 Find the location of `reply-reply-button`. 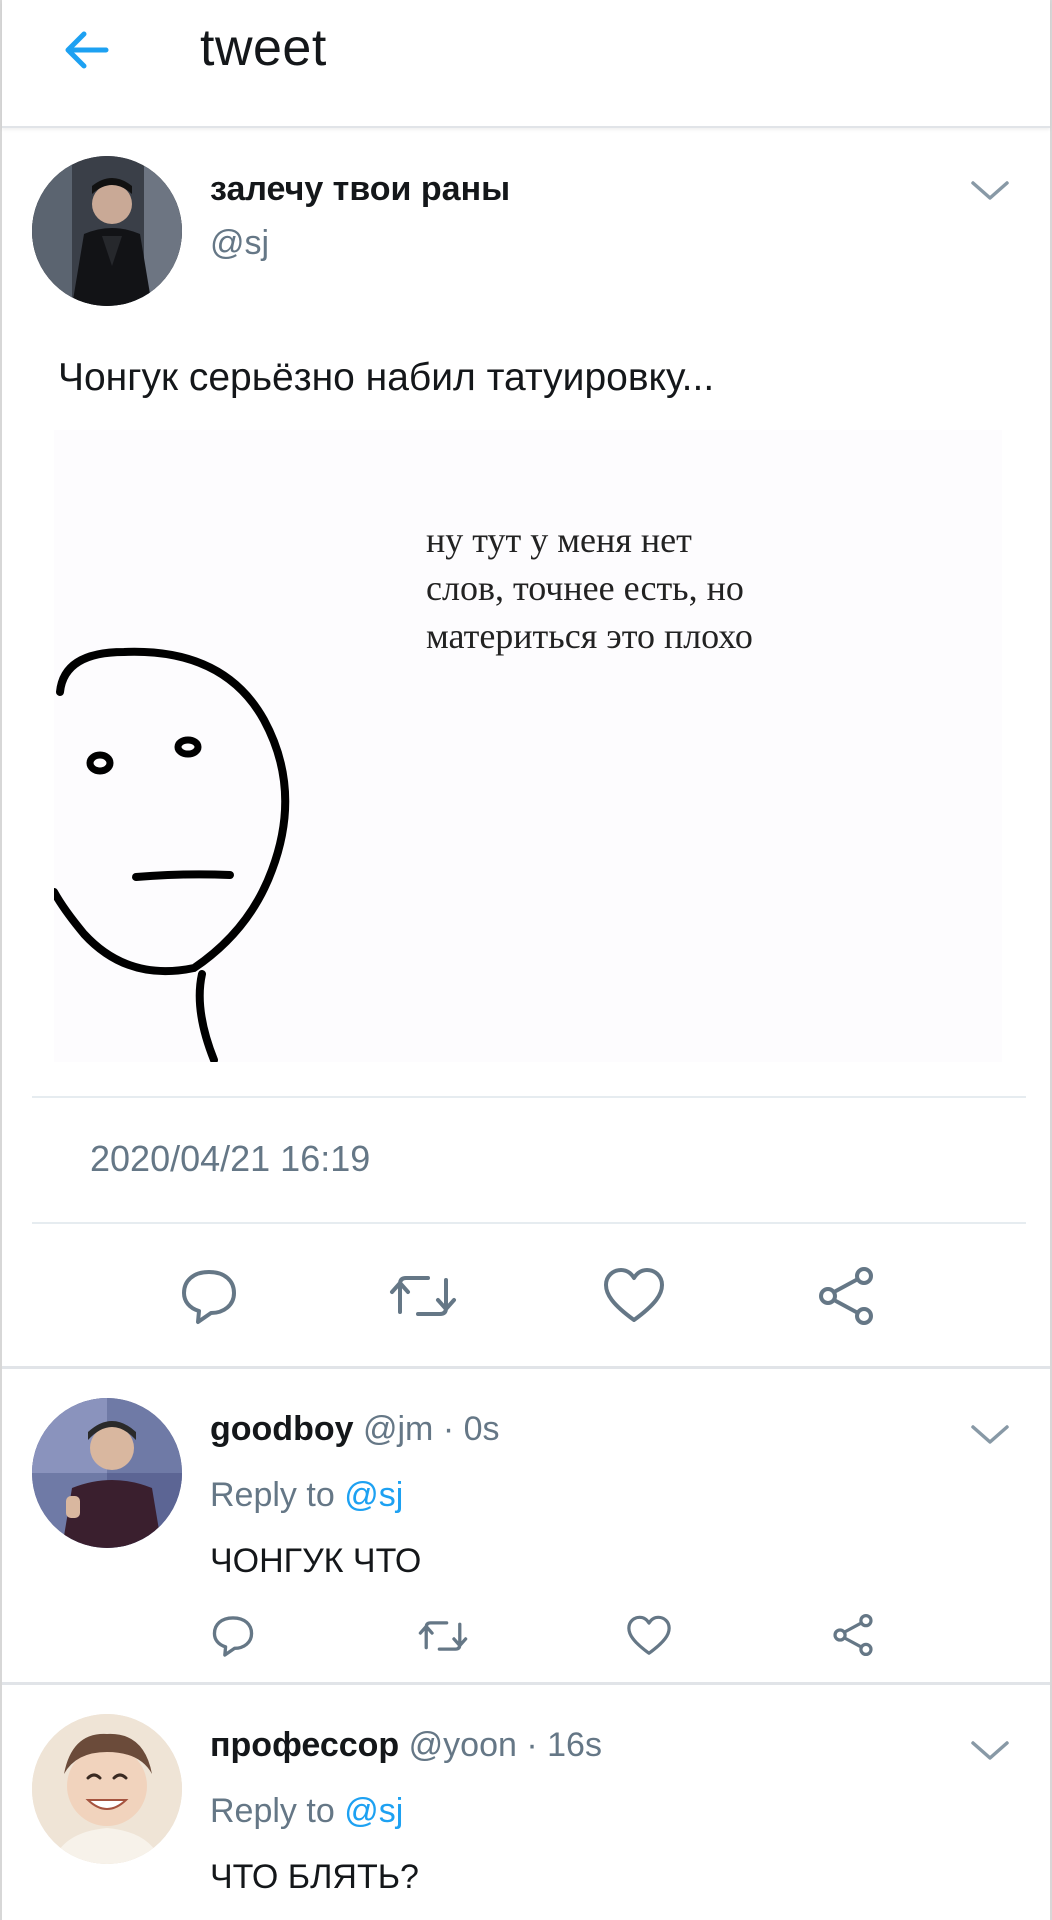

reply-reply-button is located at coordinates (233, 1637).